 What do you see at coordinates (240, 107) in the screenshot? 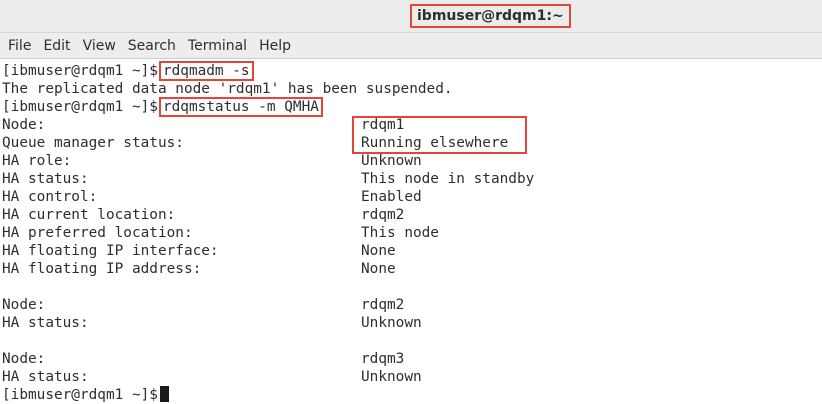
I see `command-rdqmstatus: rdqmstatus -m QMHA` at bounding box center [240, 107].